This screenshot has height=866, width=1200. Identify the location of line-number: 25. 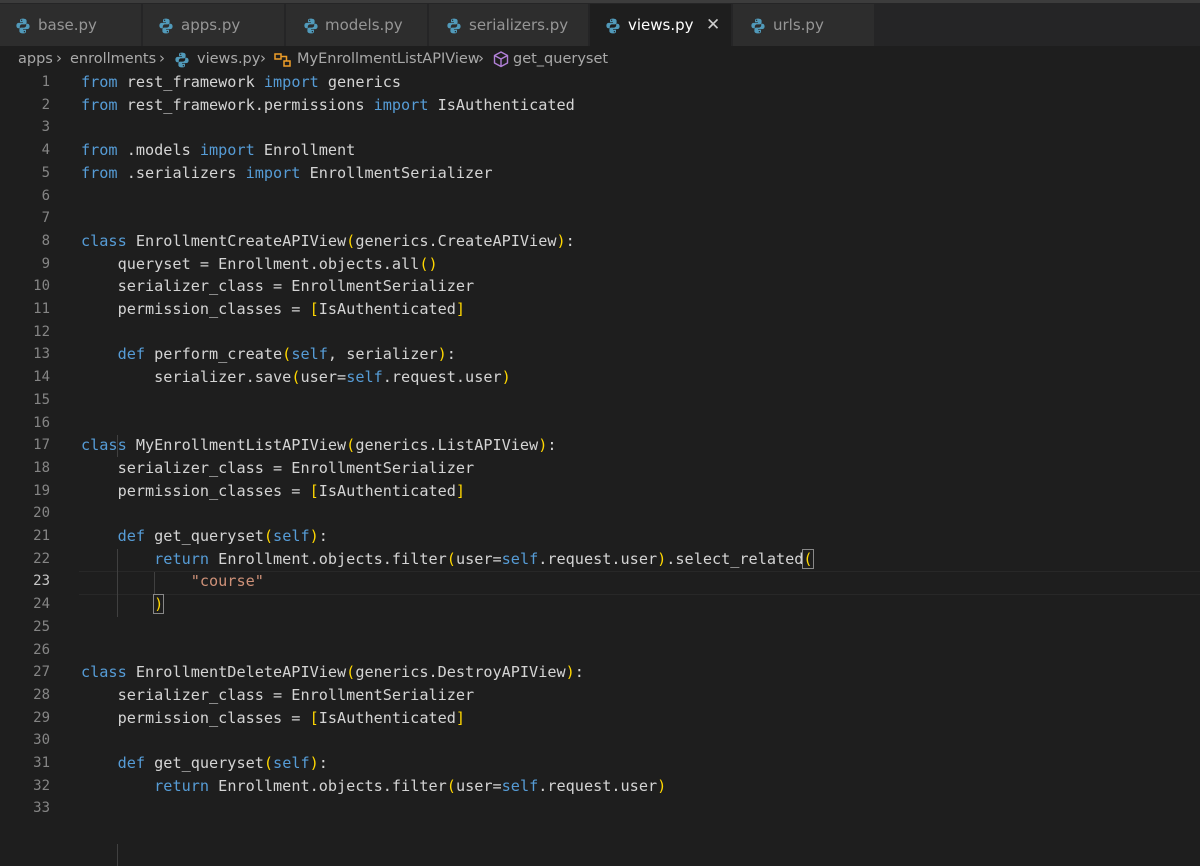
(41, 626).